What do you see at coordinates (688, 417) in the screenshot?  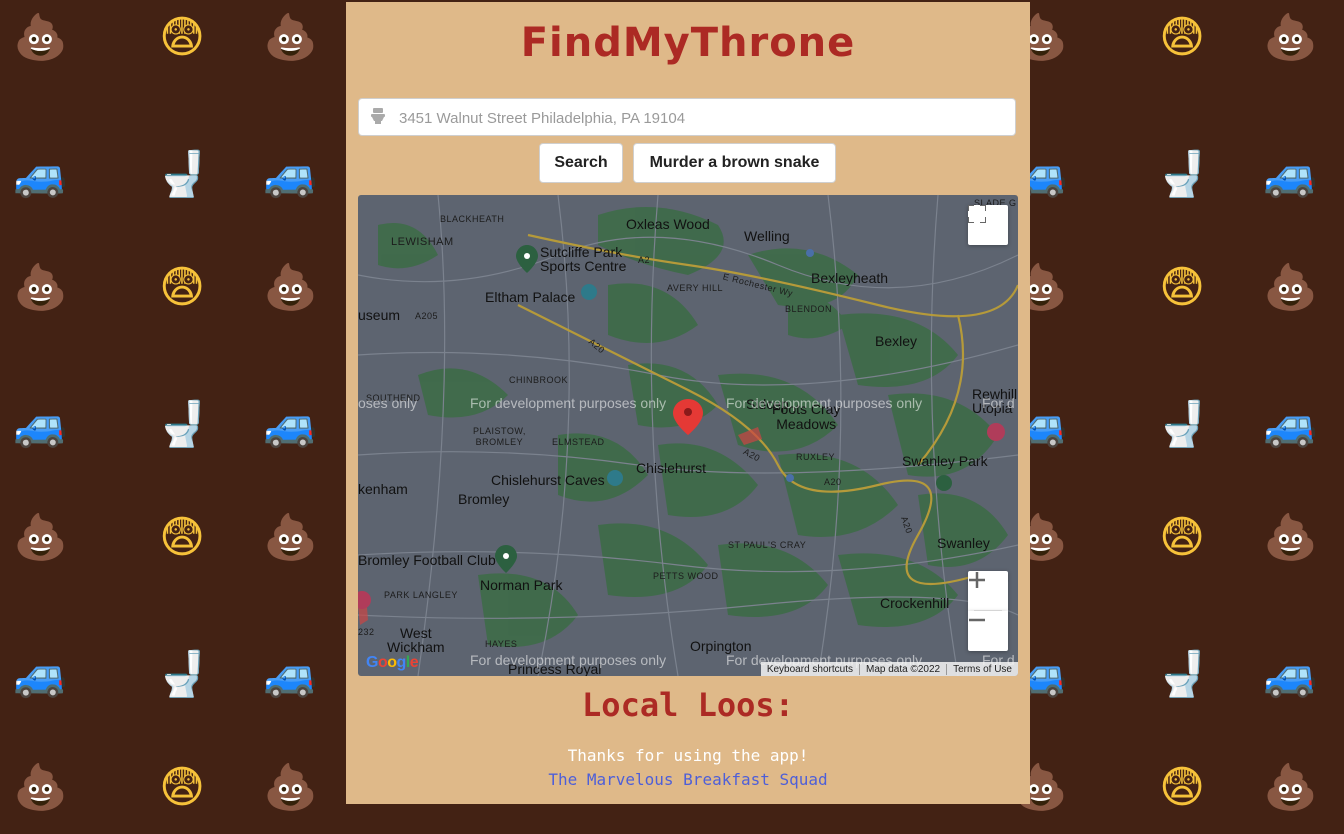 I see `location-pin-icon` at bounding box center [688, 417].